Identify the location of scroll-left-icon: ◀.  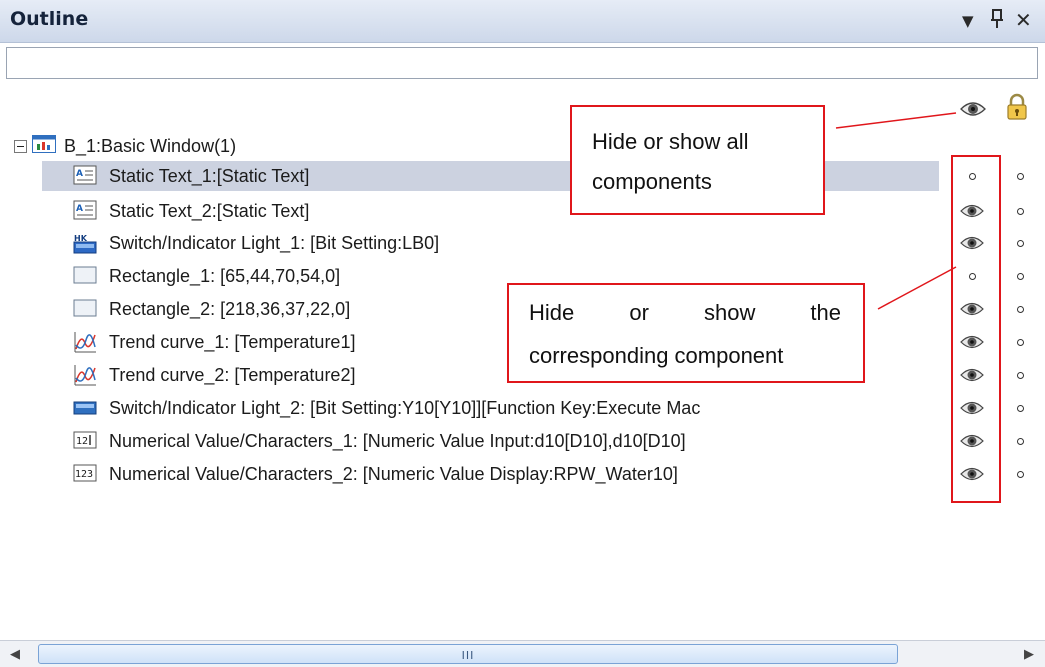
(15, 654).